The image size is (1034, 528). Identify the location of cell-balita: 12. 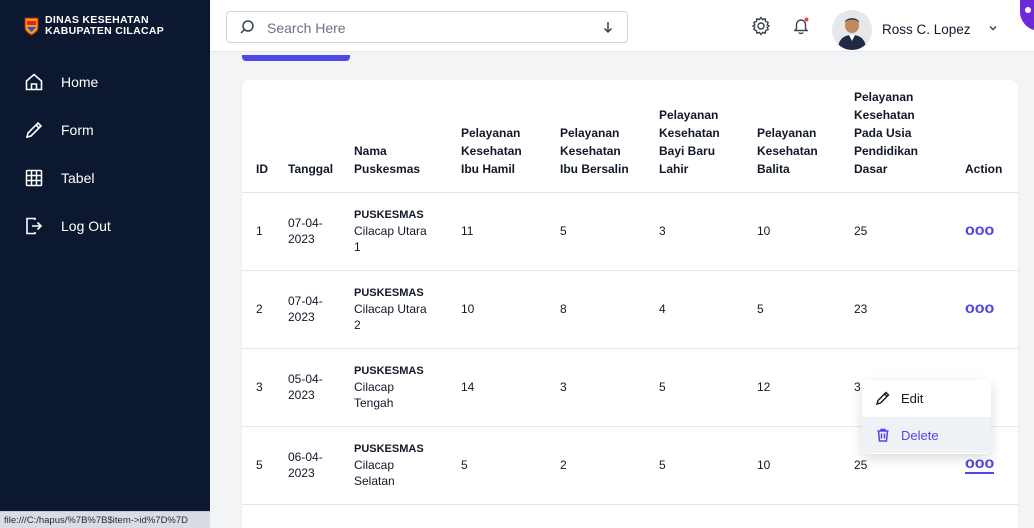
(805, 387).